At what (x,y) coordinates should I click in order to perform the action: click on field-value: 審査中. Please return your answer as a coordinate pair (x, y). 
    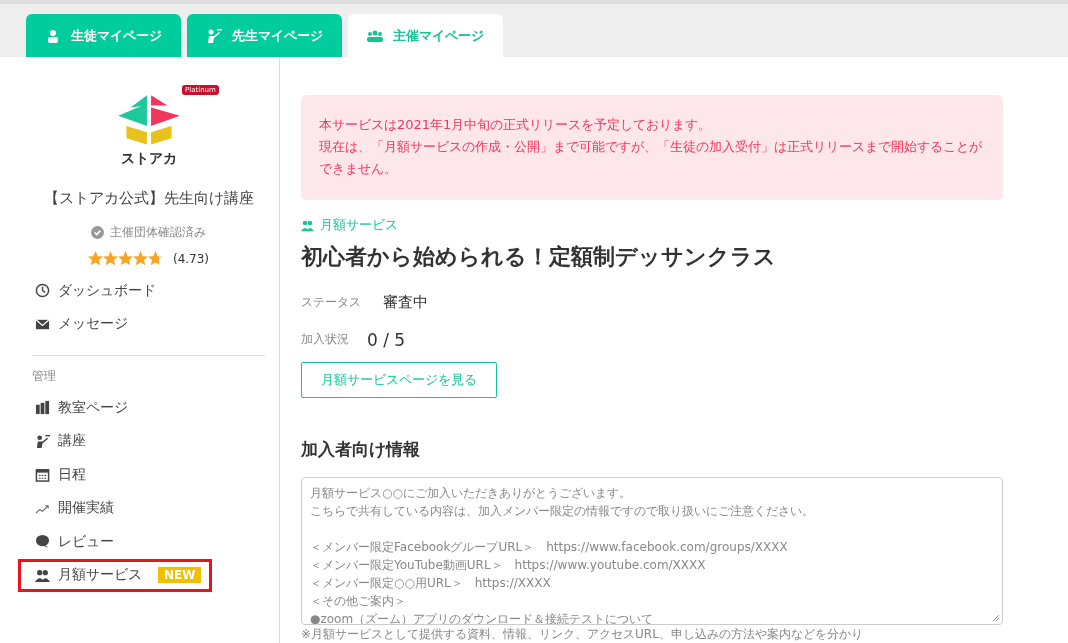
    Looking at the image, I should click on (405, 302).